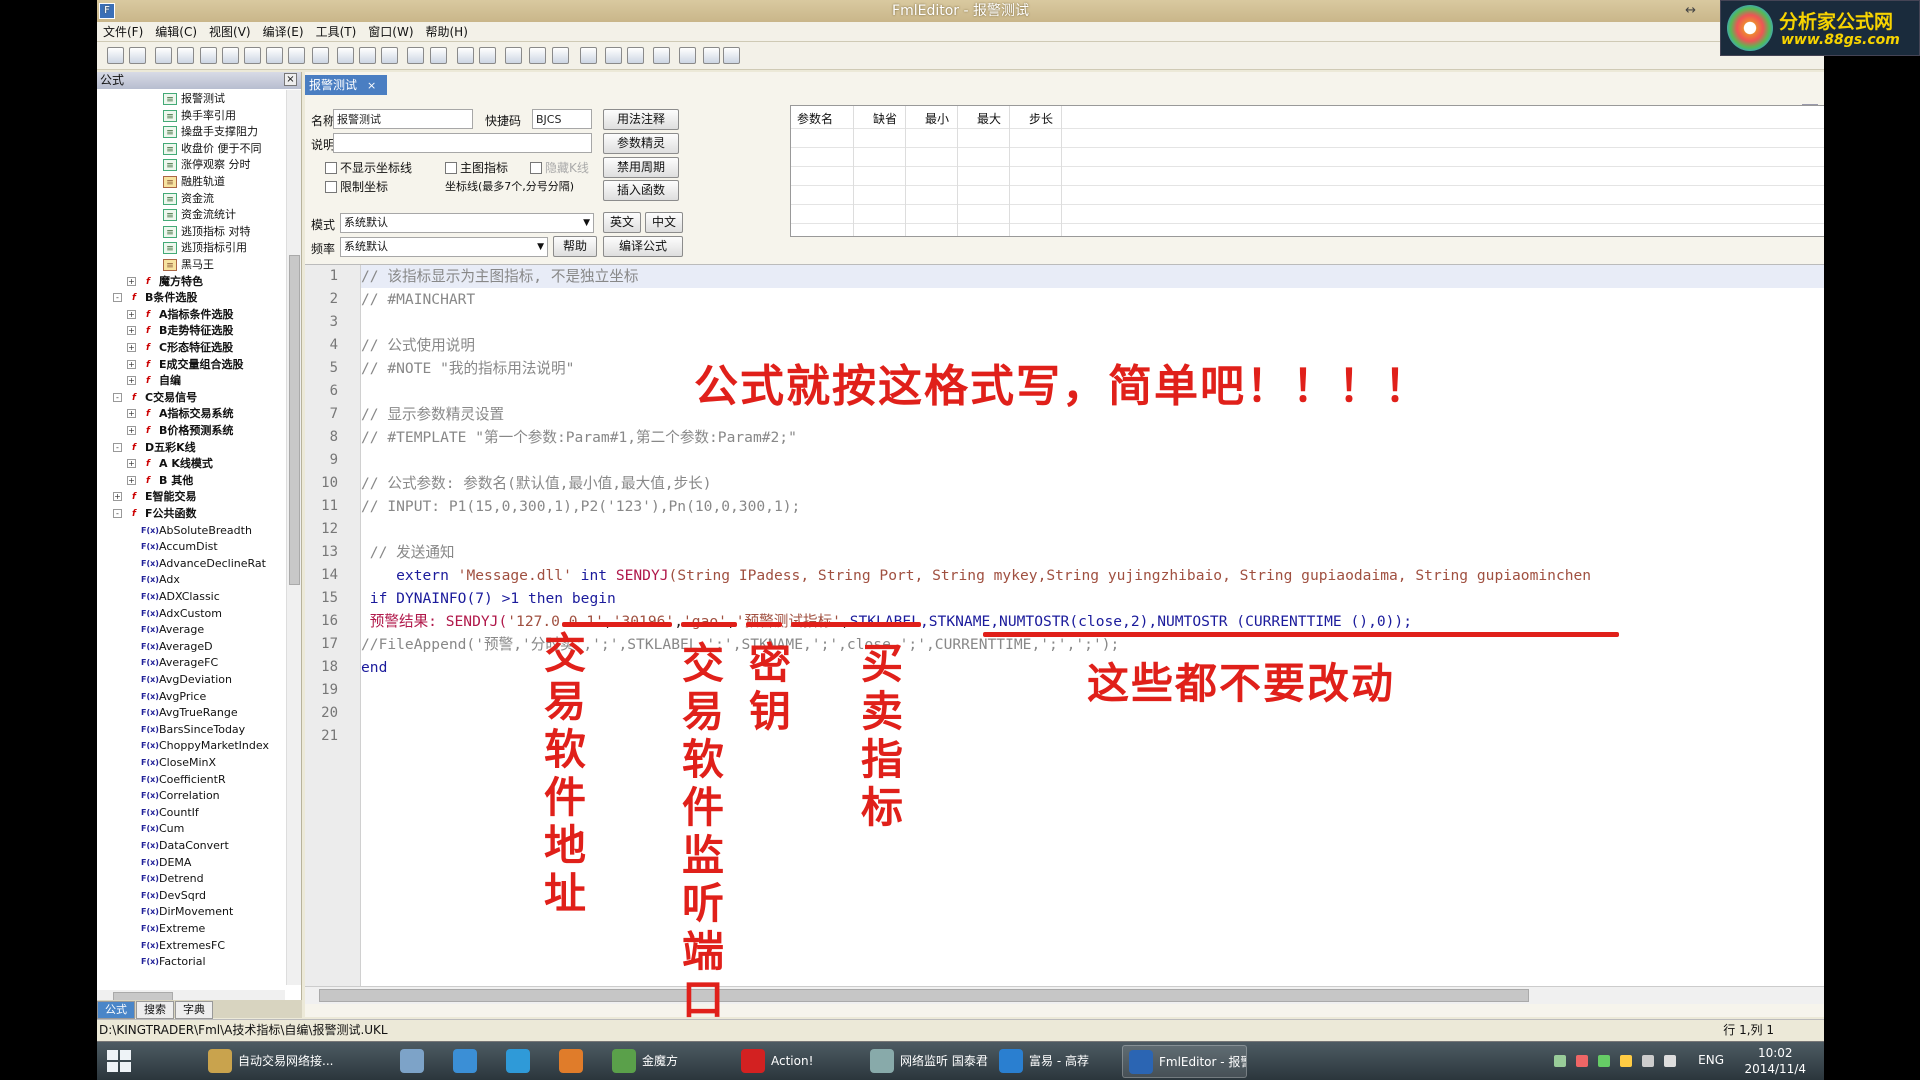  Describe the element at coordinates (205, 746) in the screenshot. I see `tree-item: F(x)ChoppyMarketIndex` at that location.